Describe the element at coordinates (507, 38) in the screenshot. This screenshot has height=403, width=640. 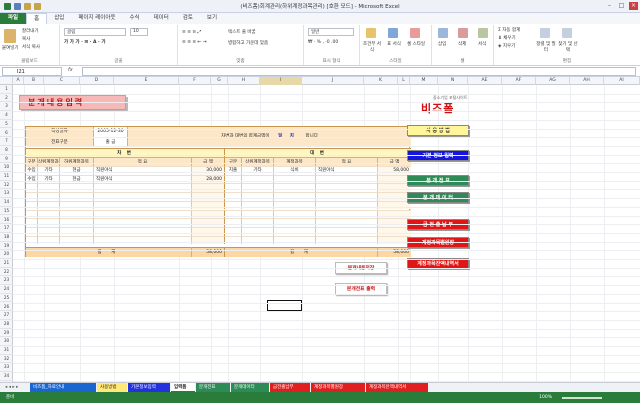
I see `fill-button: ⬇ 채우기` at that location.